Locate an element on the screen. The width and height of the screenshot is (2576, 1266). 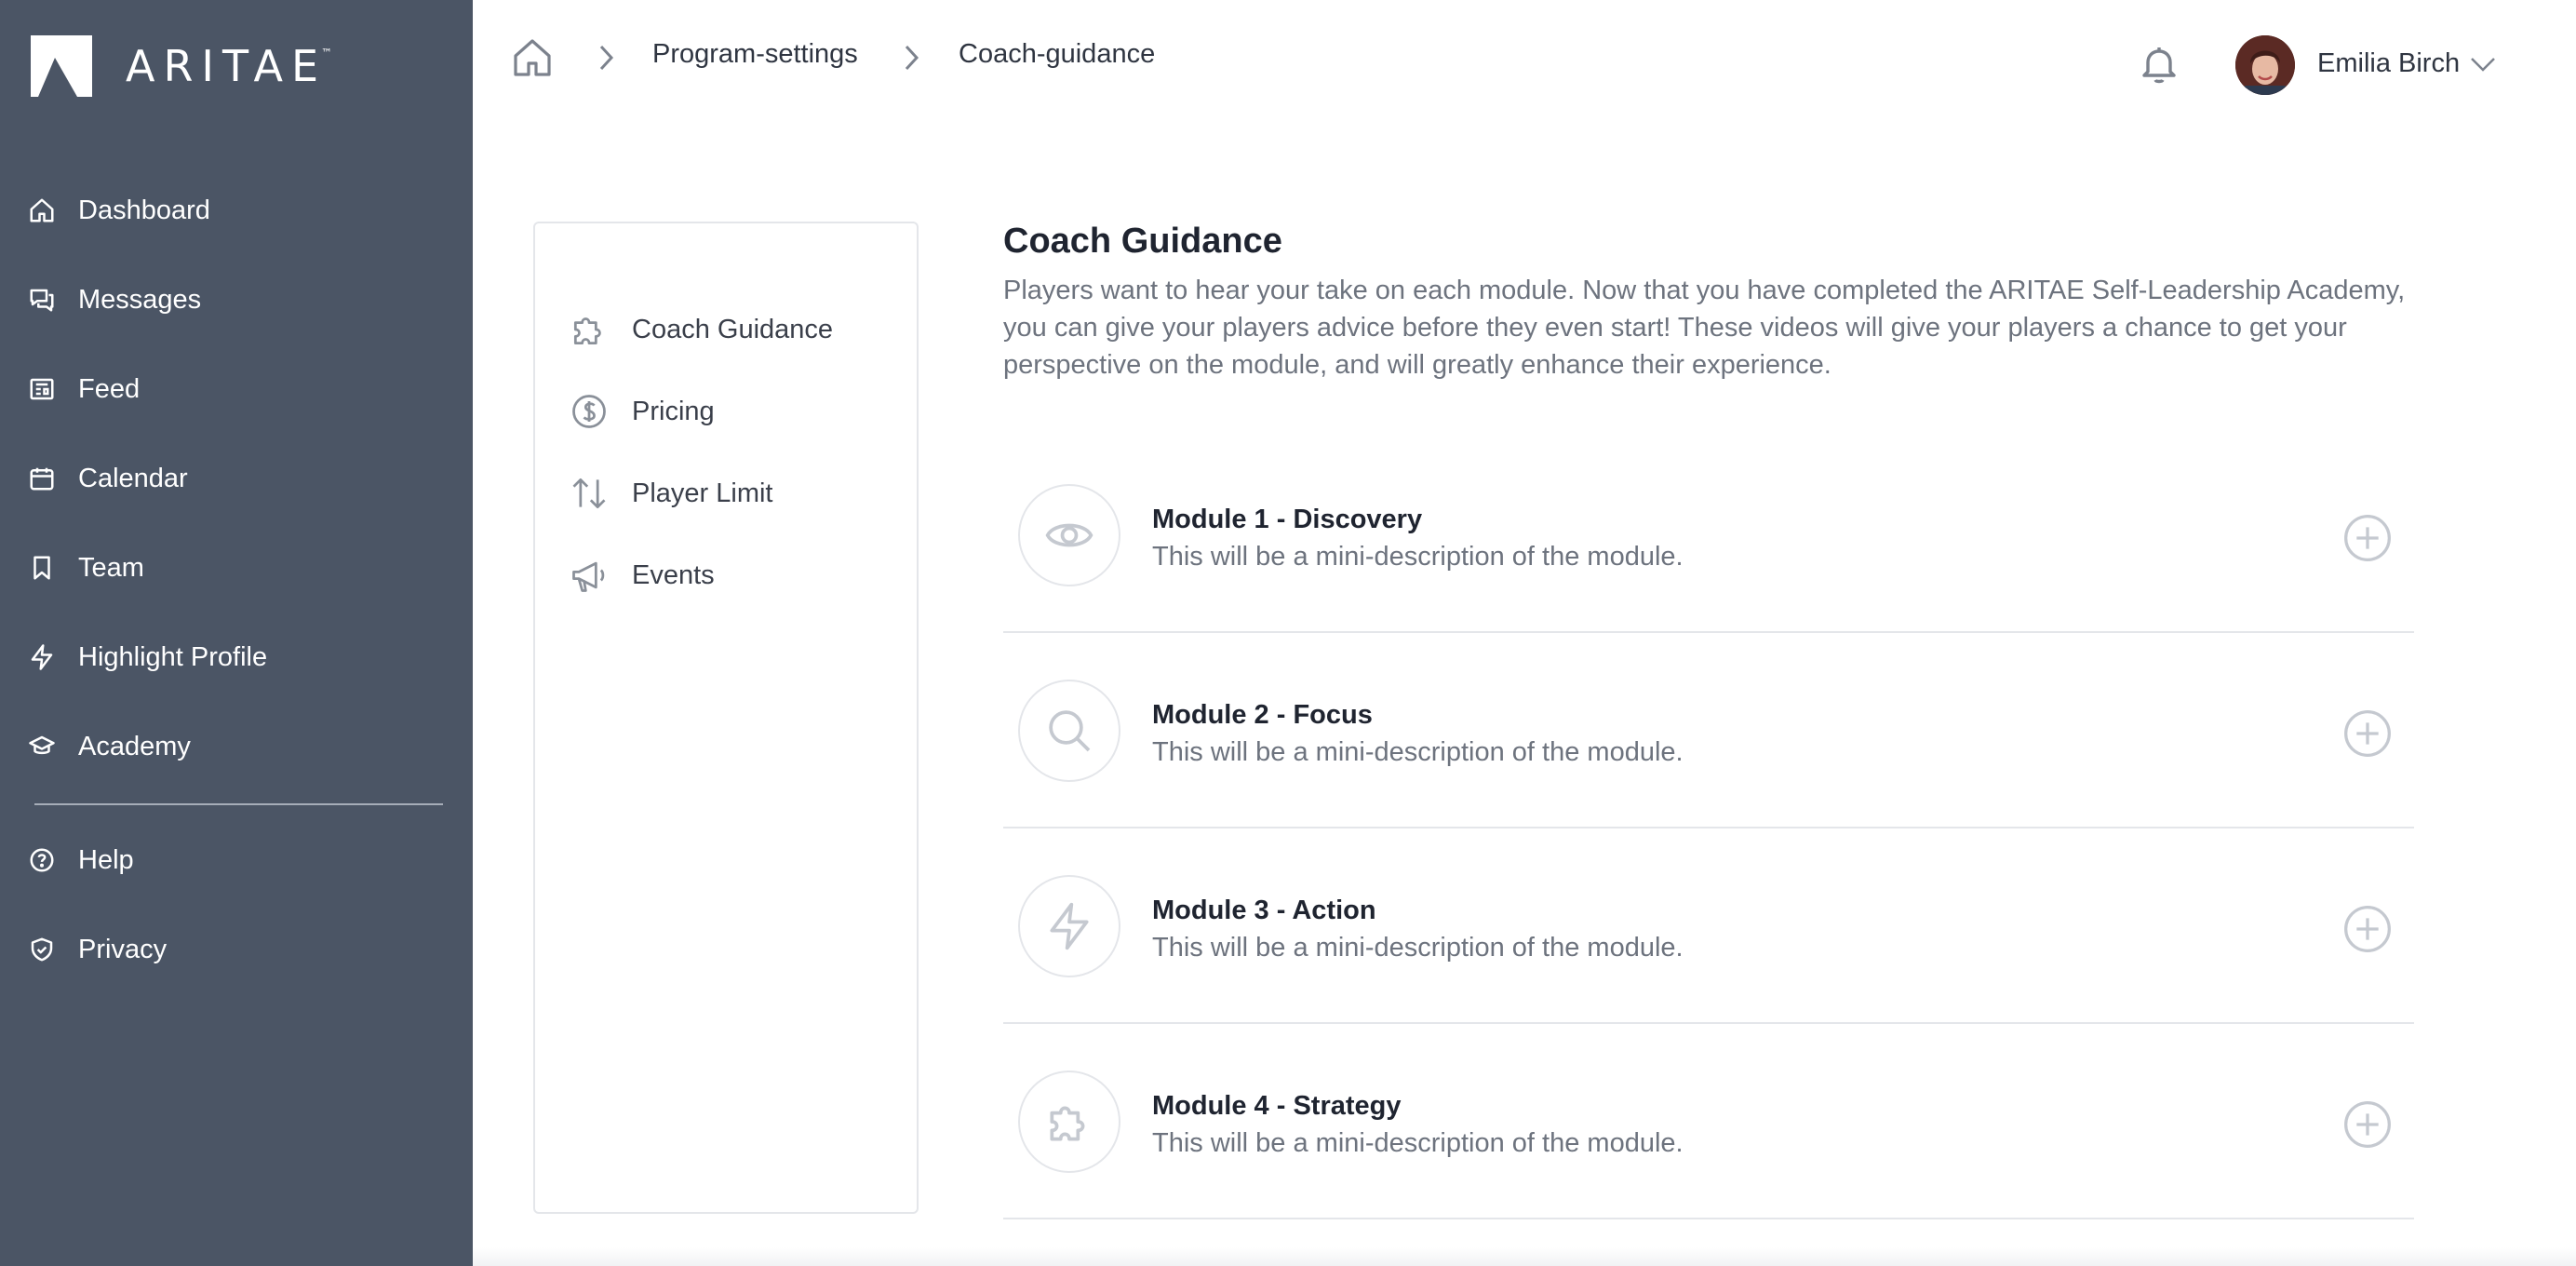
avatar-face-icon is located at coordinates (2265, 65).